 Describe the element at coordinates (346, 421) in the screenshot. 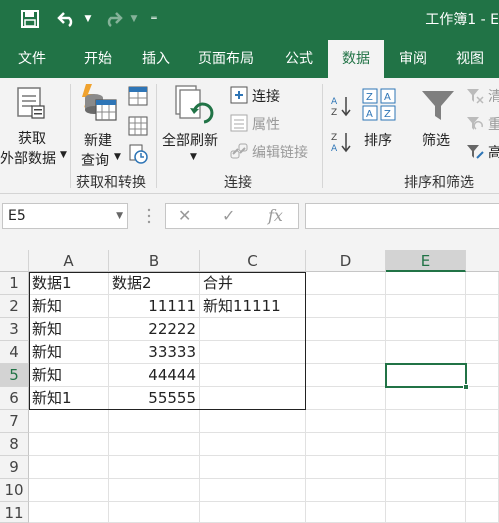

I see `cell-d7` at that location.